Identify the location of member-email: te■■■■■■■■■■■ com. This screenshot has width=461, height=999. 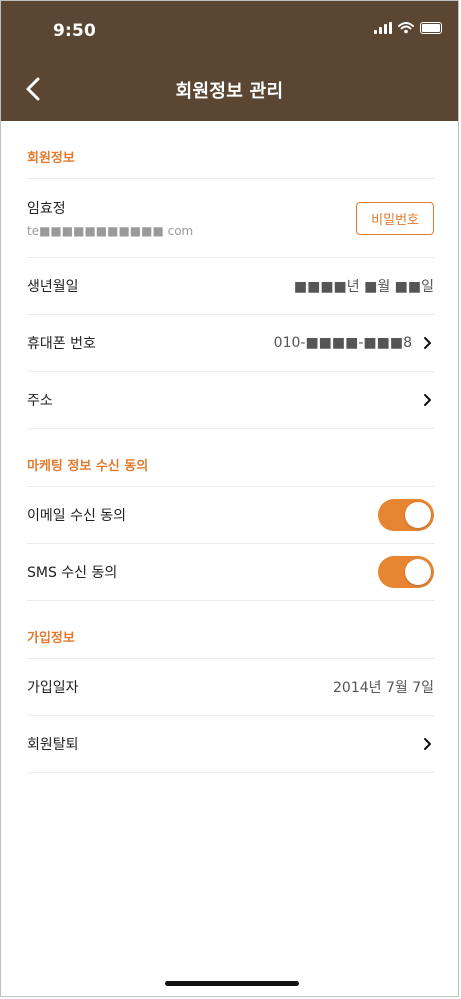
(110, 231).